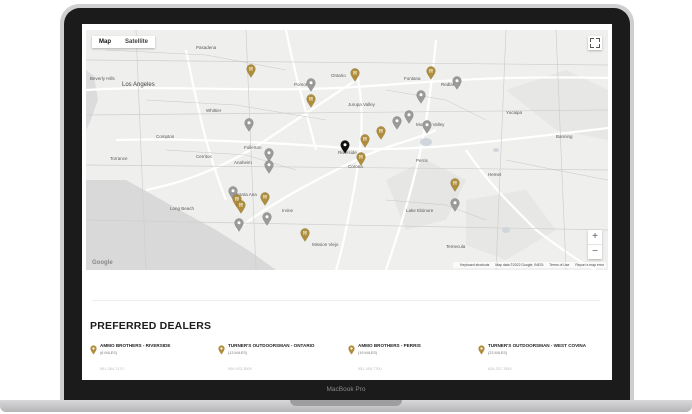 The image size is (692, 414). What do you see at coordinates (564, 136) in the screenshot?
I see `city-label: Banning` at bounding box center [564, 136].